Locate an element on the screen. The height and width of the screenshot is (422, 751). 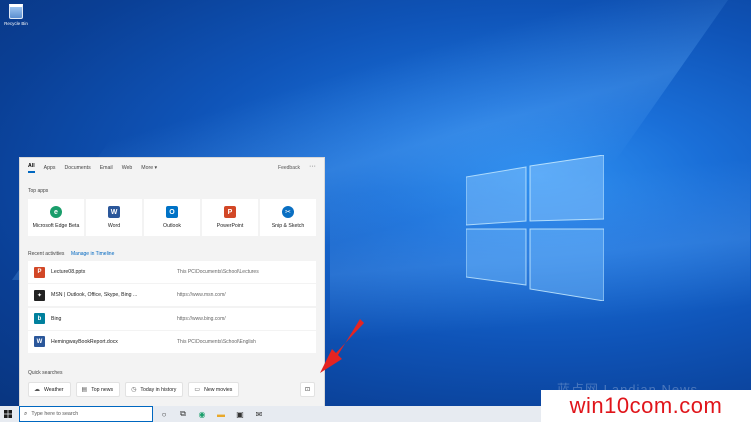
recent-activities-title: Recent activities is located at coordinates (46, 254).